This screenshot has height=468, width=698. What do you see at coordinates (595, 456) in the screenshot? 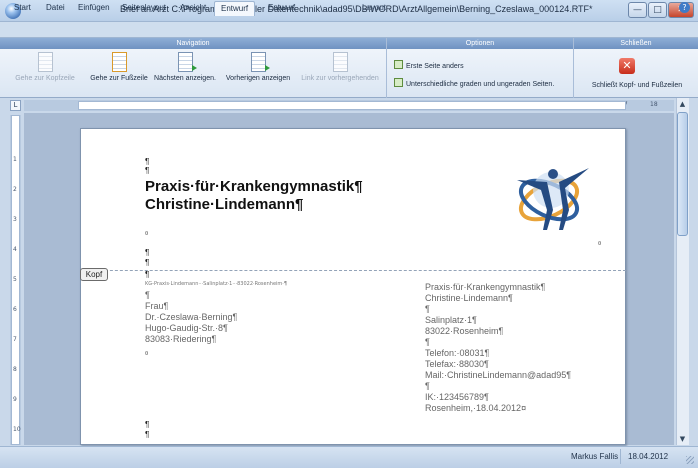
I see `status-user: Markus Fallis` at bounding box center [595, 456].